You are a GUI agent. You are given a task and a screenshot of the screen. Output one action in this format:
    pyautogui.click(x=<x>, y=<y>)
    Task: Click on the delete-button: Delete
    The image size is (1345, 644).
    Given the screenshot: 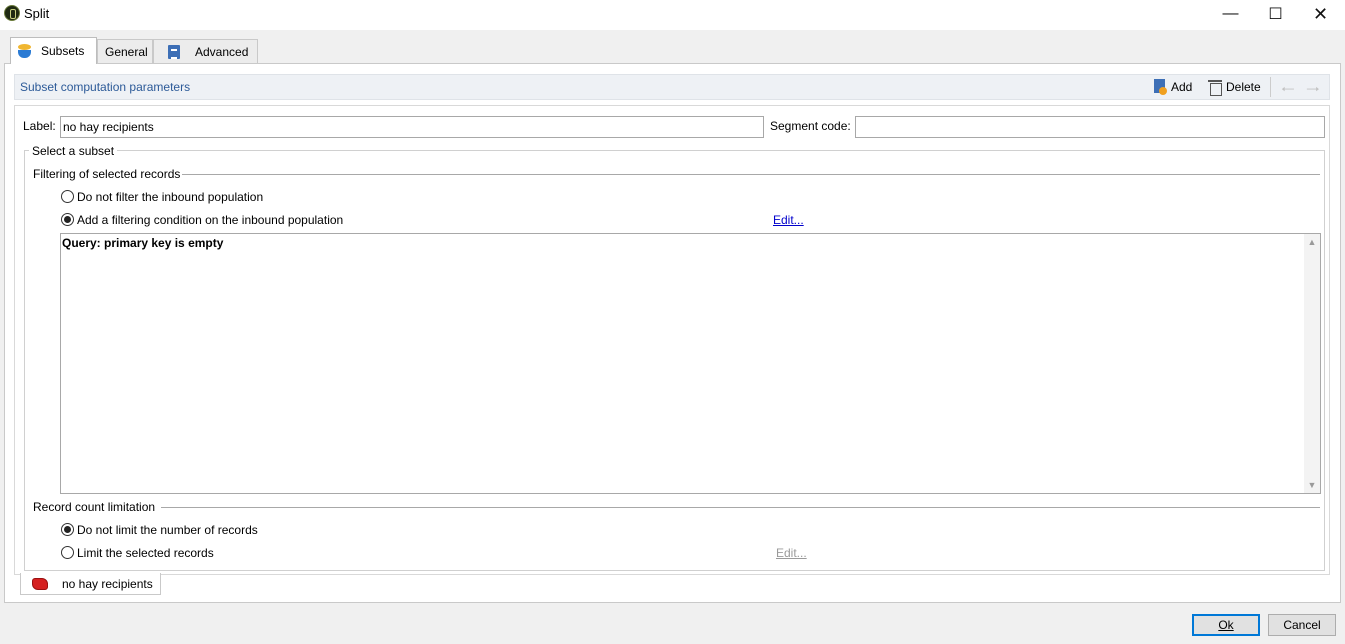 What is the action you would take?
    pyautogui.click(x=1234, y=87)
    